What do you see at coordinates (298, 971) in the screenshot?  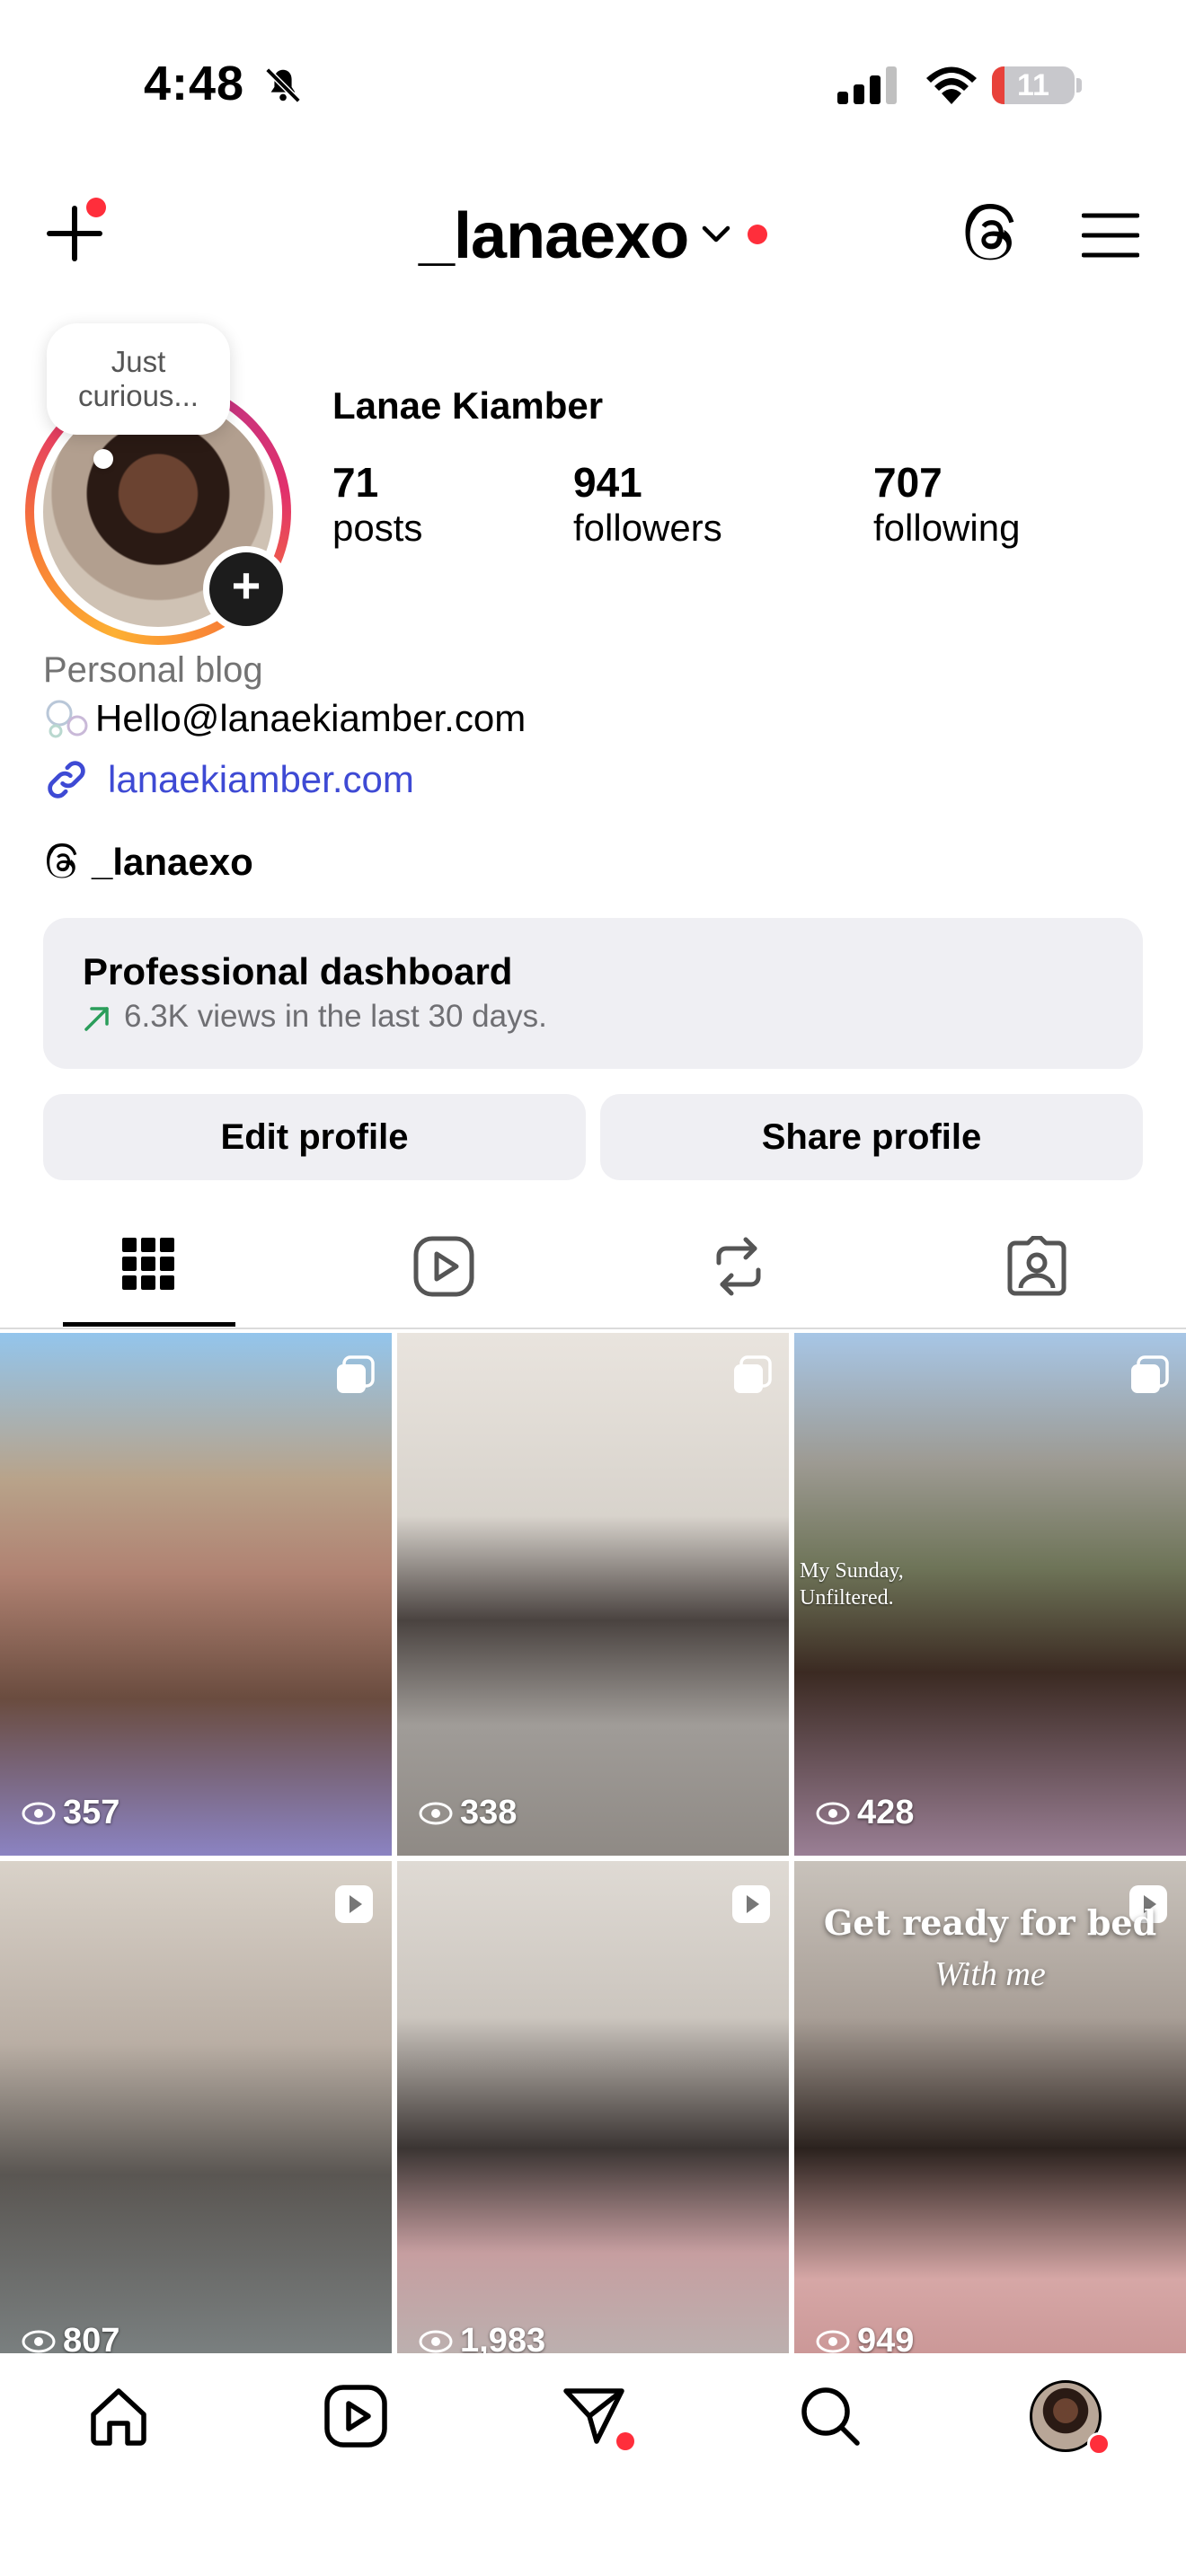 I see `dashboard-title: Professional dashboard` at bounding box center [298, 971].